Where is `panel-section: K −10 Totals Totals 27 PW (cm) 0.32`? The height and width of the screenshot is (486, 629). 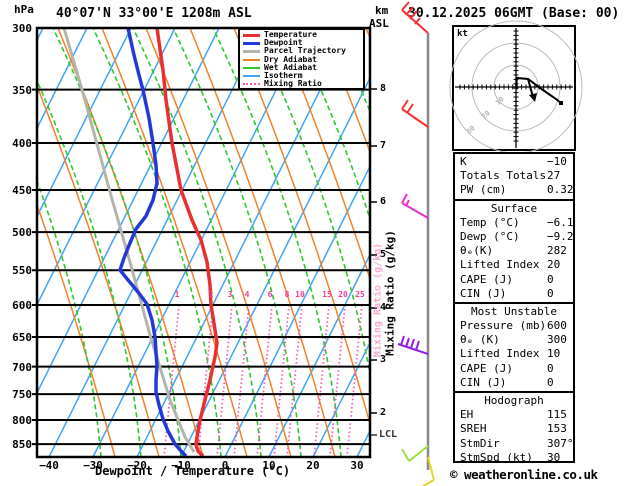 panel-section: K −10 Totals Totals 27 PW (cm) 0.32 is located at coordinates (514, 176).